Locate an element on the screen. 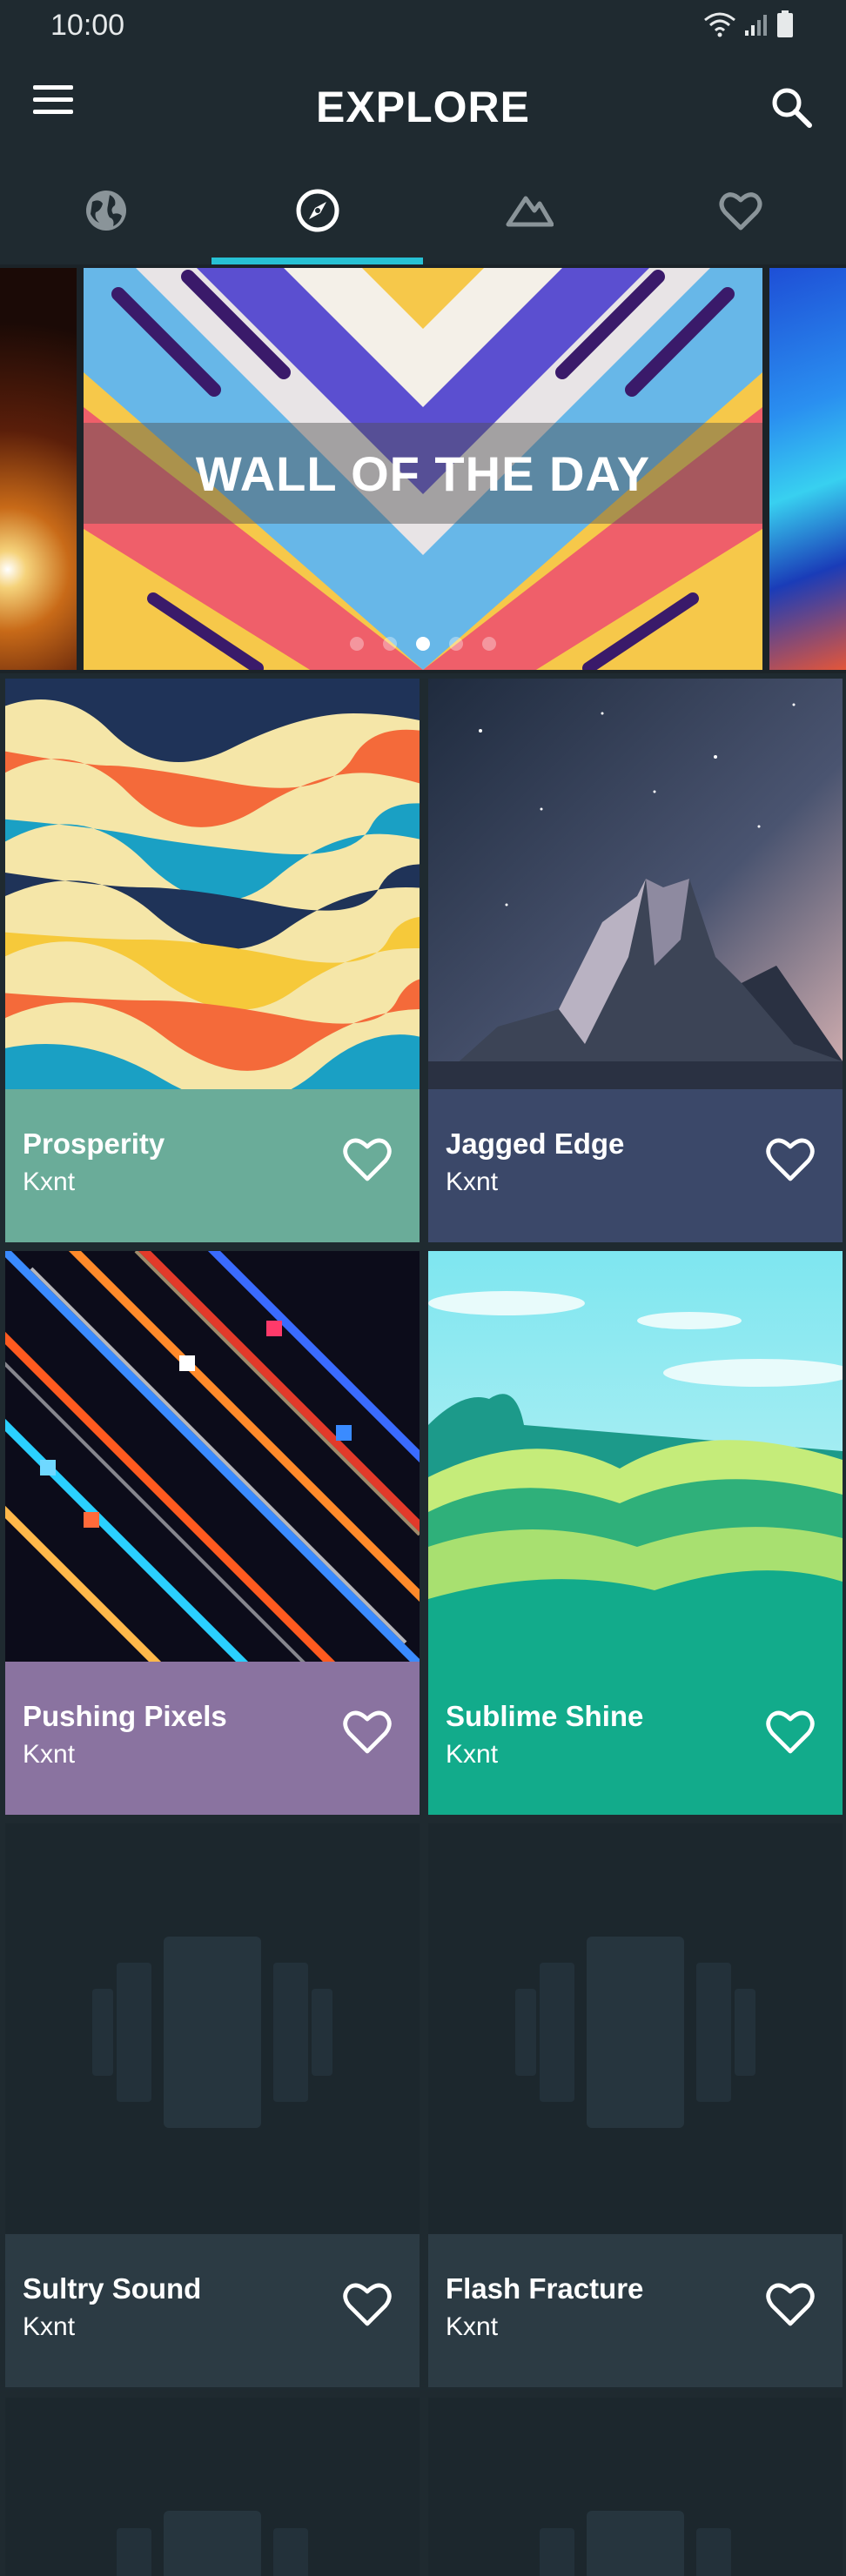  status-icons is located at coordinates (749, 24).